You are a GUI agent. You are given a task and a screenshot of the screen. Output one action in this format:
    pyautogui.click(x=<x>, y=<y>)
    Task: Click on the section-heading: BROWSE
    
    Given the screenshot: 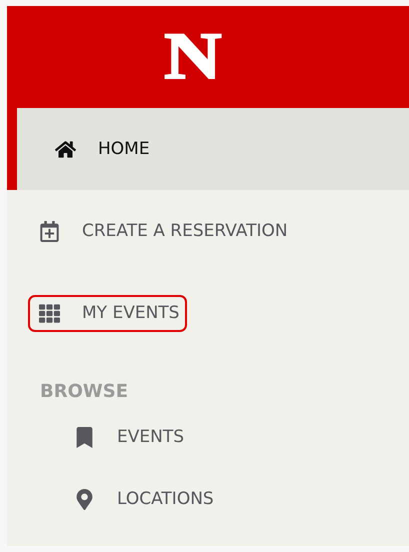 What is the action you would take?
    pyautogui.click(x=84, y=391)
    